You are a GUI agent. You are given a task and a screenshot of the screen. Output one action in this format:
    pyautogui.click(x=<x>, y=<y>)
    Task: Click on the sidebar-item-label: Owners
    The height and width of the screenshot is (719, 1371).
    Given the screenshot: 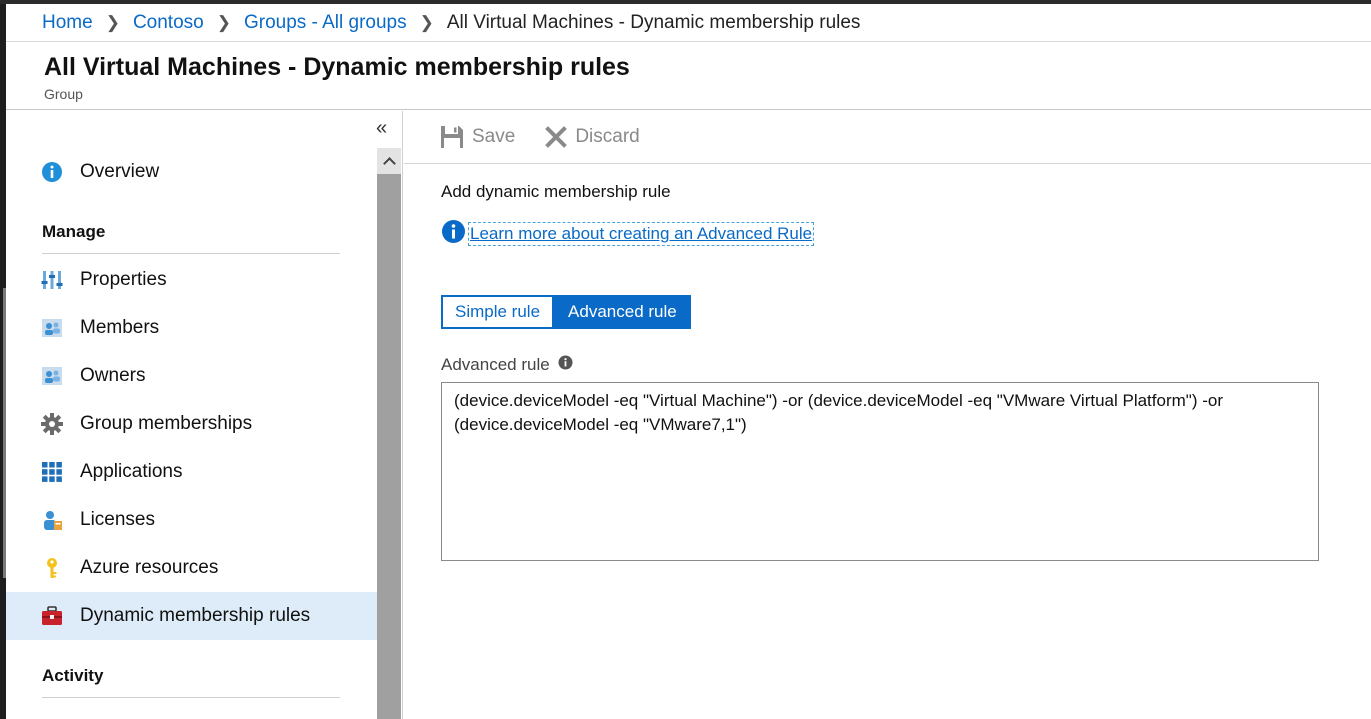 What is the action you would take?
    pyautogui.click(x=113, y=375)
    